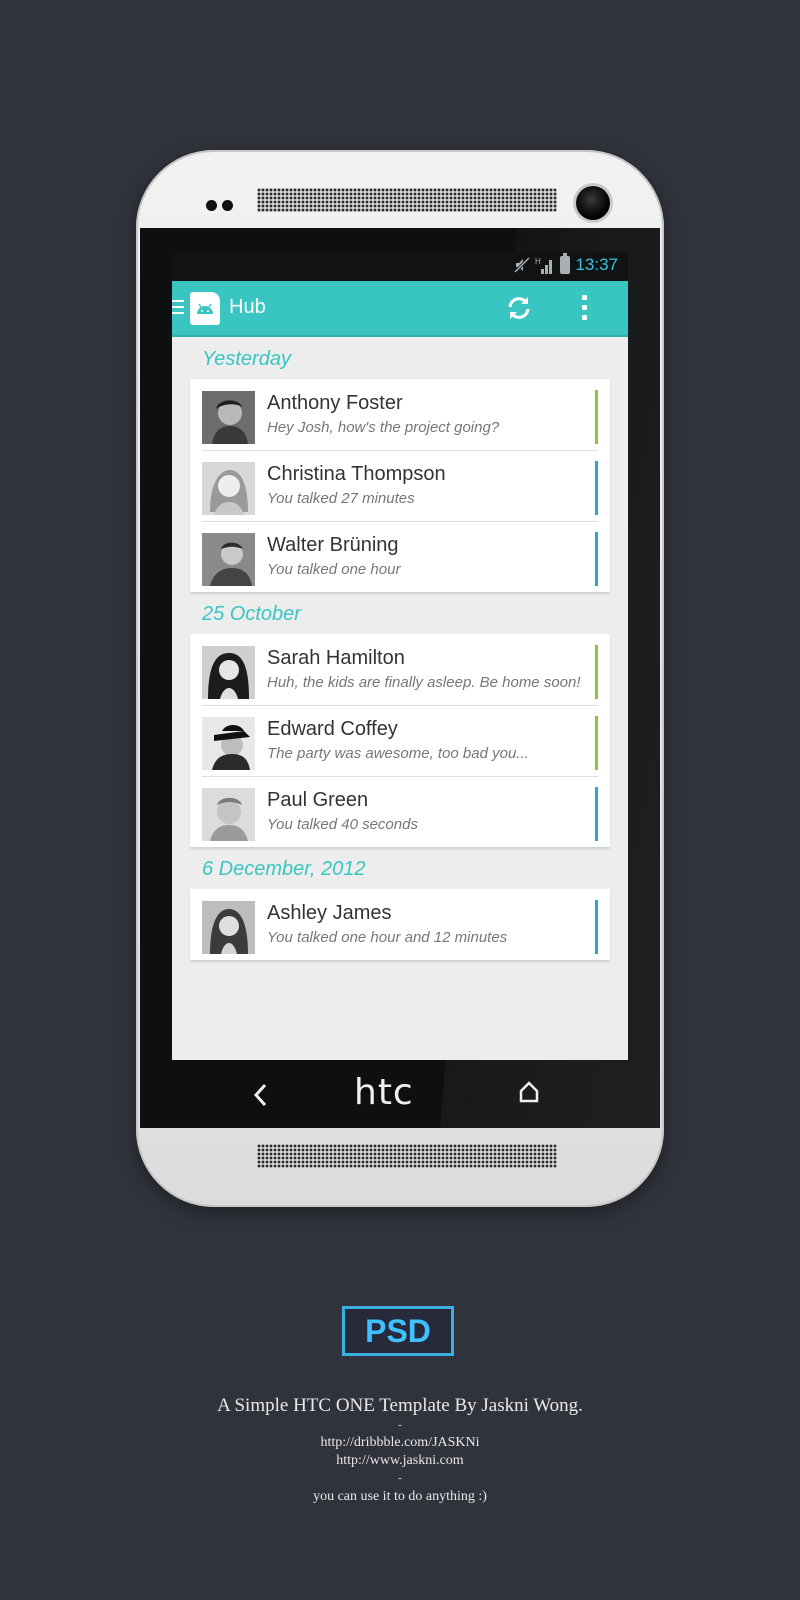 The image size is (800, 1600). I want to click on overflow-menu-icon, so click(584, 309).